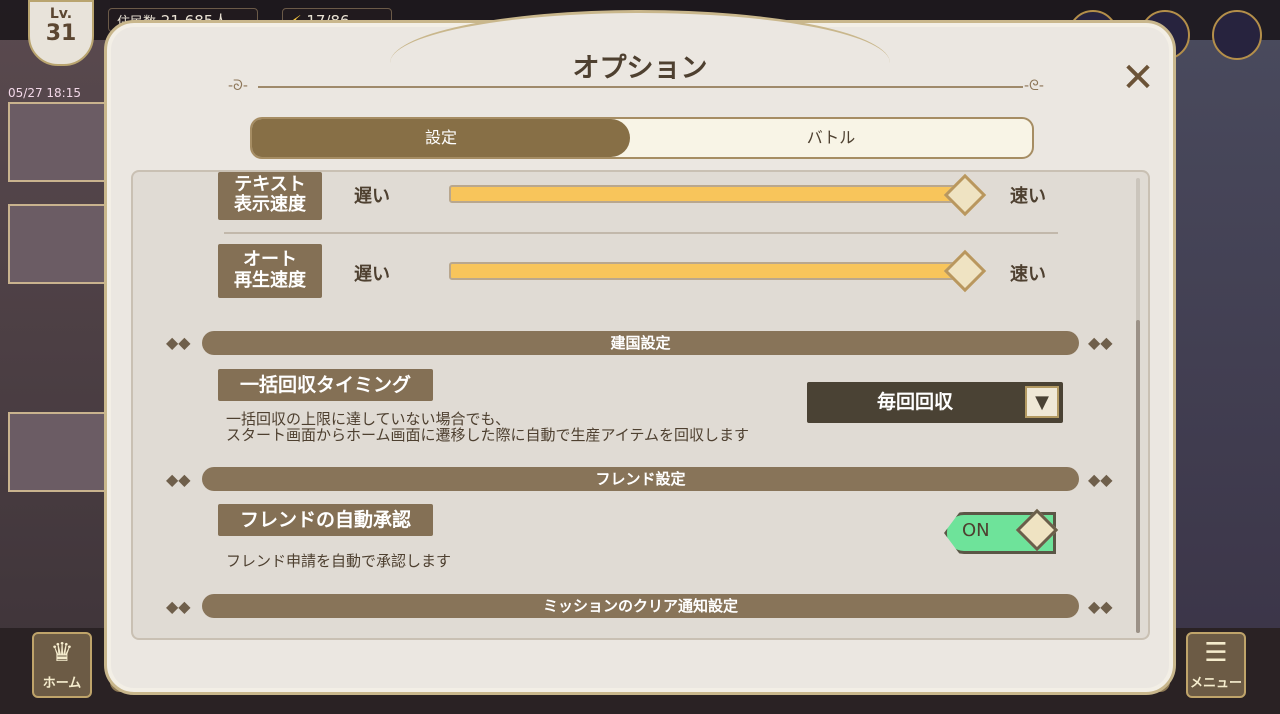 The height and width of the screenshot is (714, 1280). I want to click on background-right-panel, so click(1225, 357).